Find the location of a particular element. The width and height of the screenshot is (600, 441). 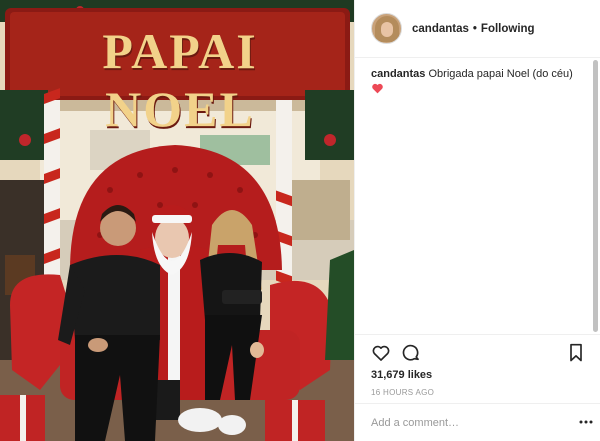

comment-box is located at coordinates (482, 422).